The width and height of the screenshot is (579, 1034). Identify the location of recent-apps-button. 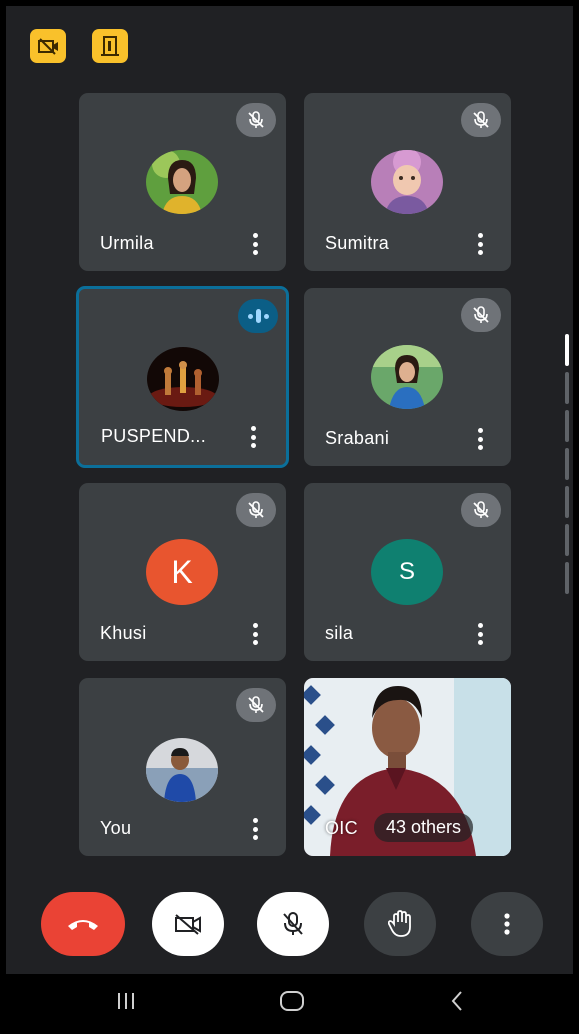
(126, 1001).